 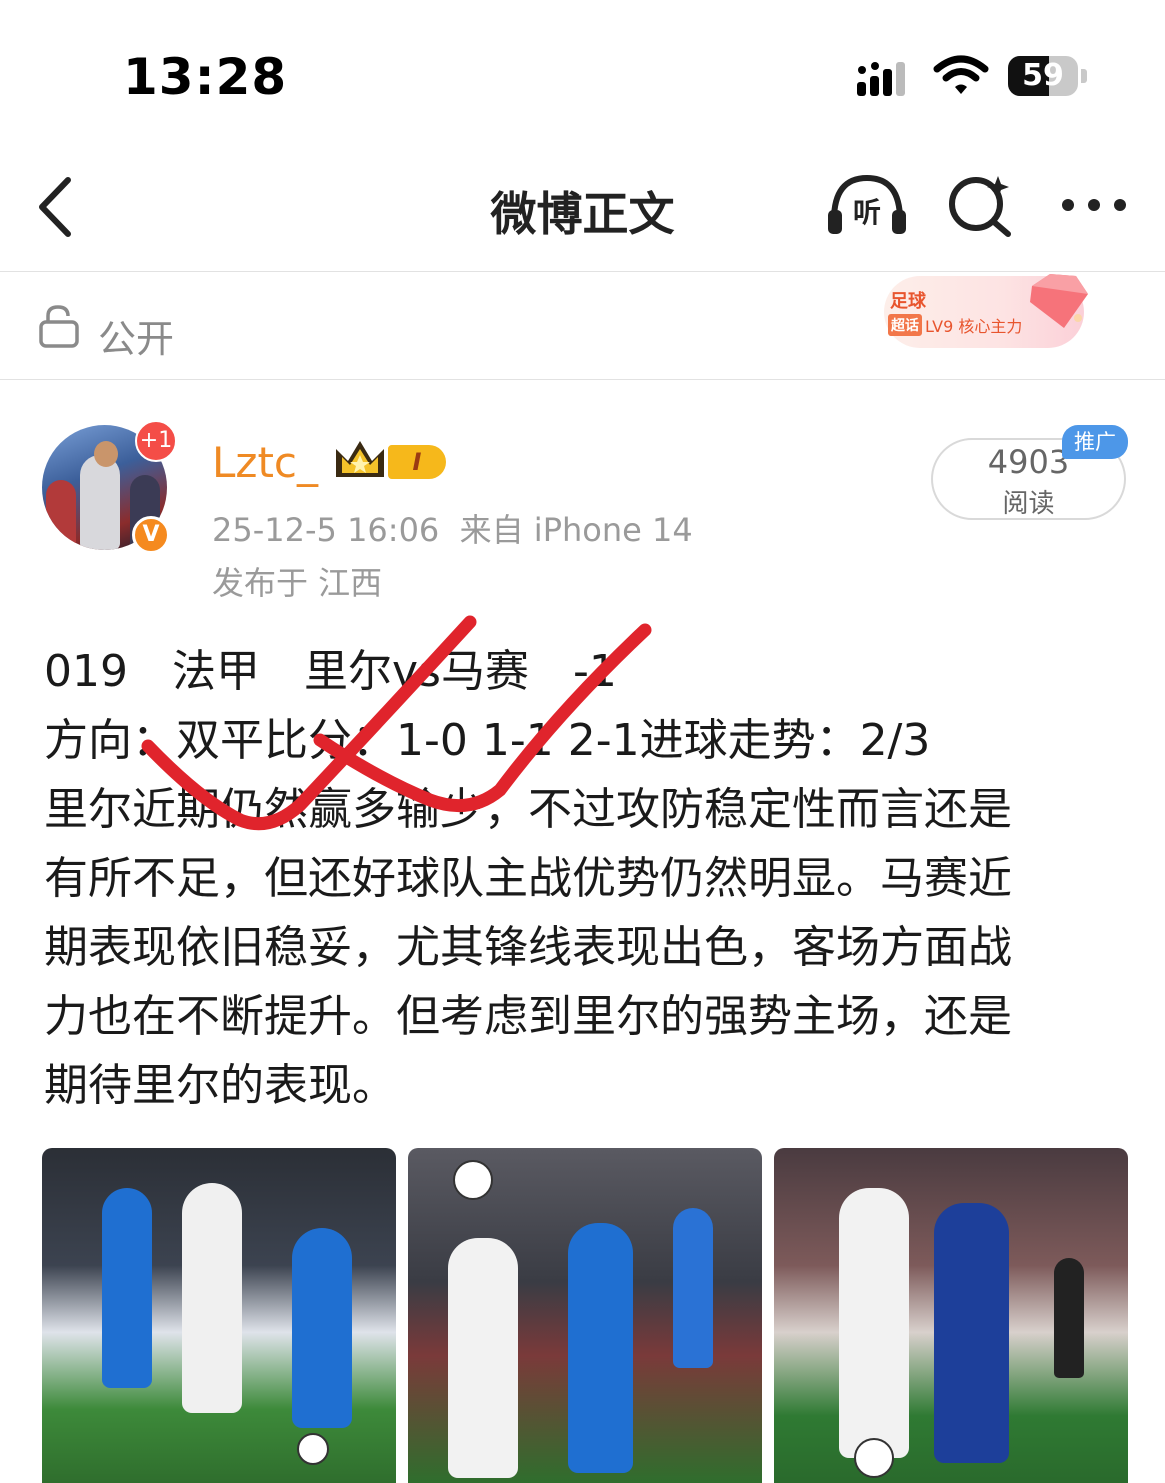 I want to click on visibility-label: 公开, so click(x=136, y=339).